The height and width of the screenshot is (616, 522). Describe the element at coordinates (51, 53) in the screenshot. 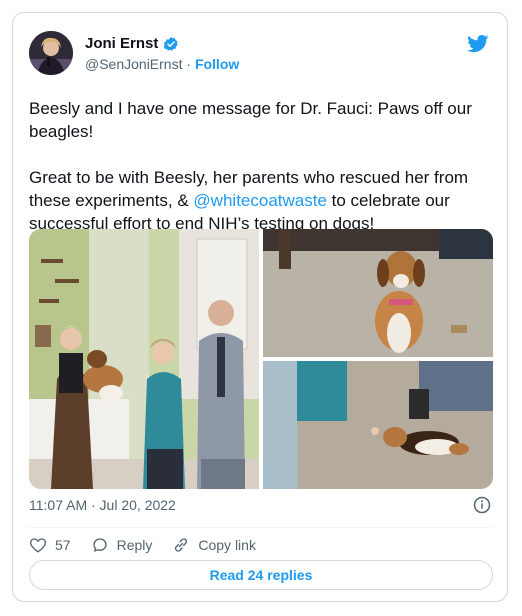

I see `avatar` at that location.